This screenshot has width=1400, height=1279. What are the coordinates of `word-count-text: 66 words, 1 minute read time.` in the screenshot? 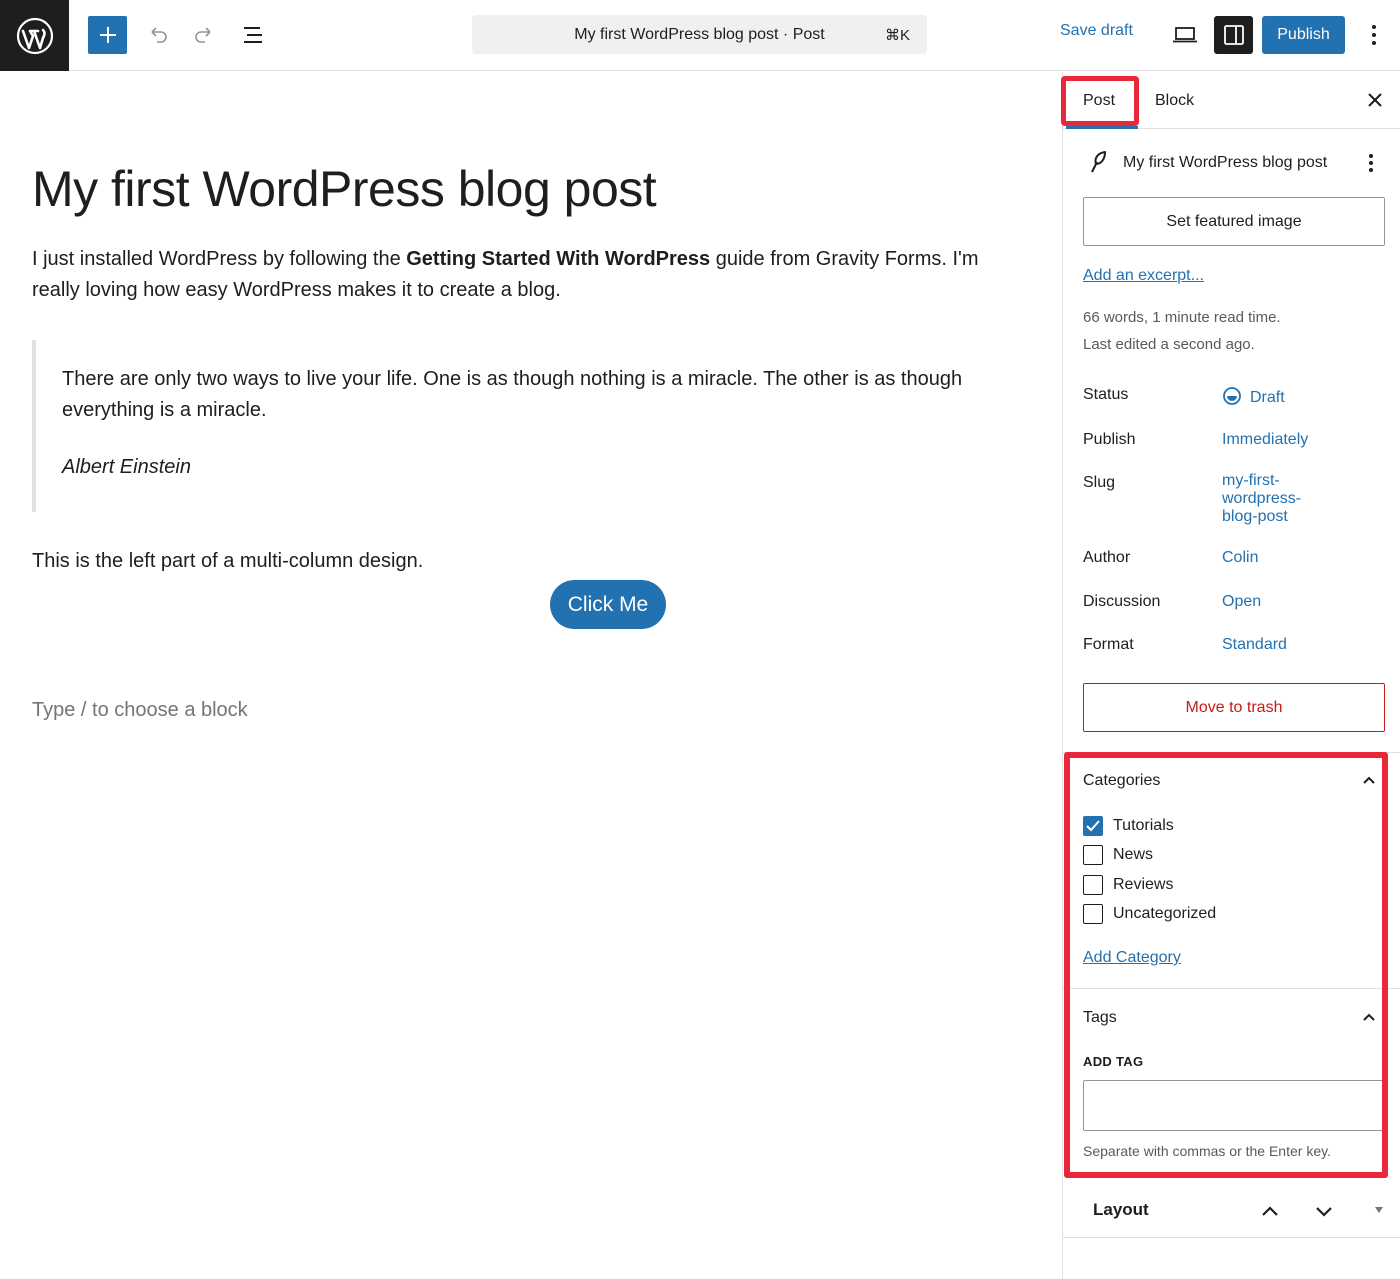 It's located at (1182, 317).